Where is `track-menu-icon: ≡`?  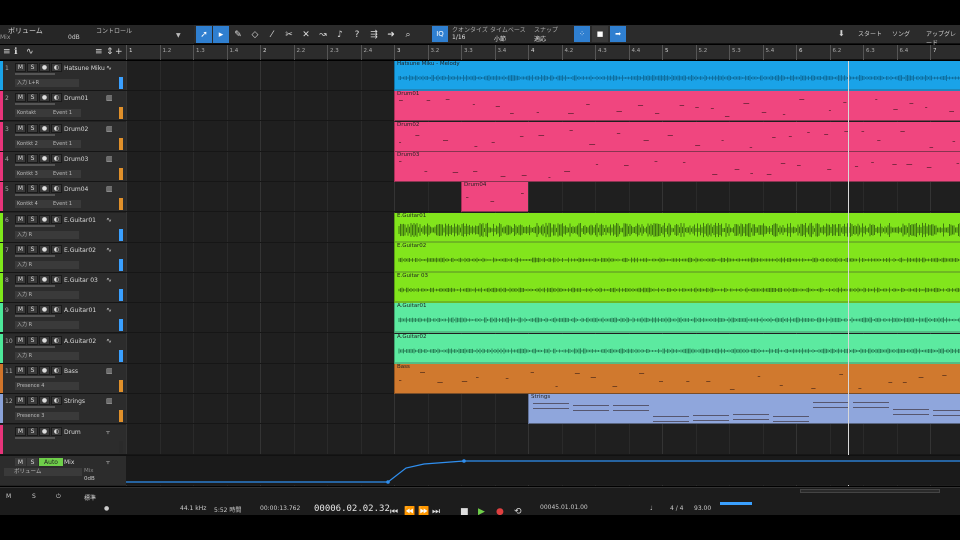 track-menu-icon: ≡ is located at coordinates (99, 52).